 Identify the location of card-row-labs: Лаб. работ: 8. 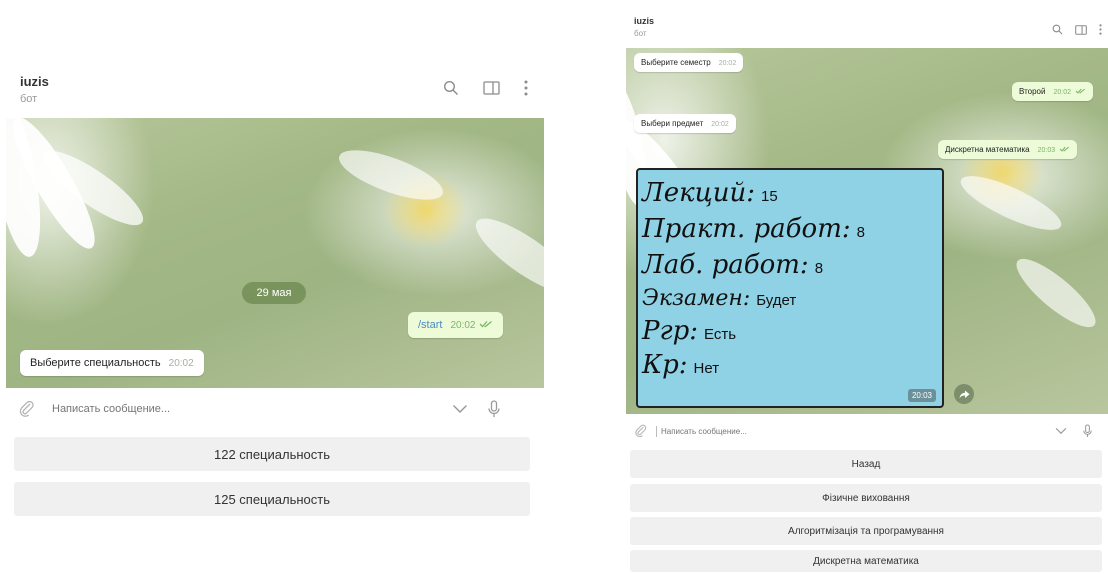
(792, 268).